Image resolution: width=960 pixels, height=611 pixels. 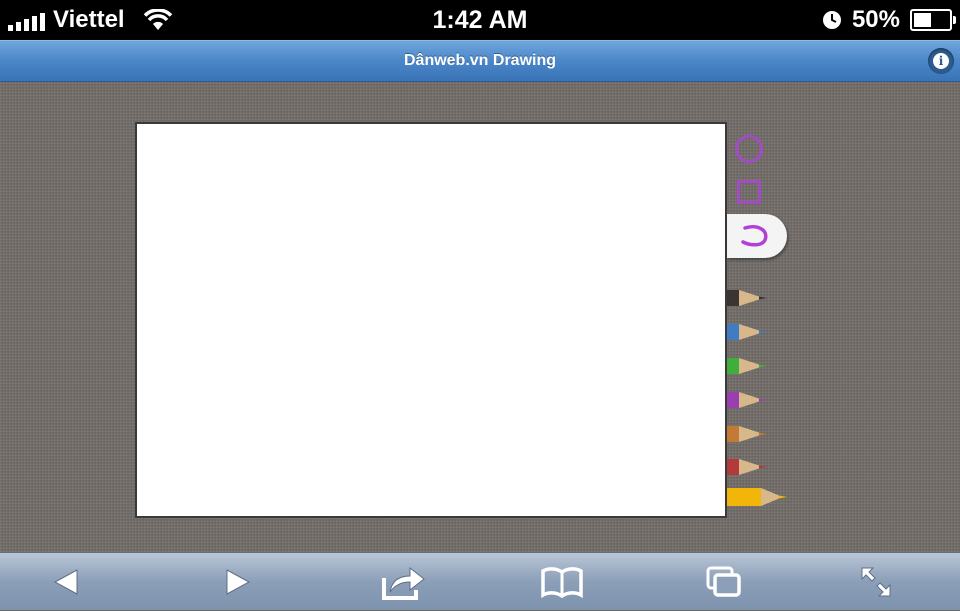 I want to click on back-button, so click(x=66, y=582).